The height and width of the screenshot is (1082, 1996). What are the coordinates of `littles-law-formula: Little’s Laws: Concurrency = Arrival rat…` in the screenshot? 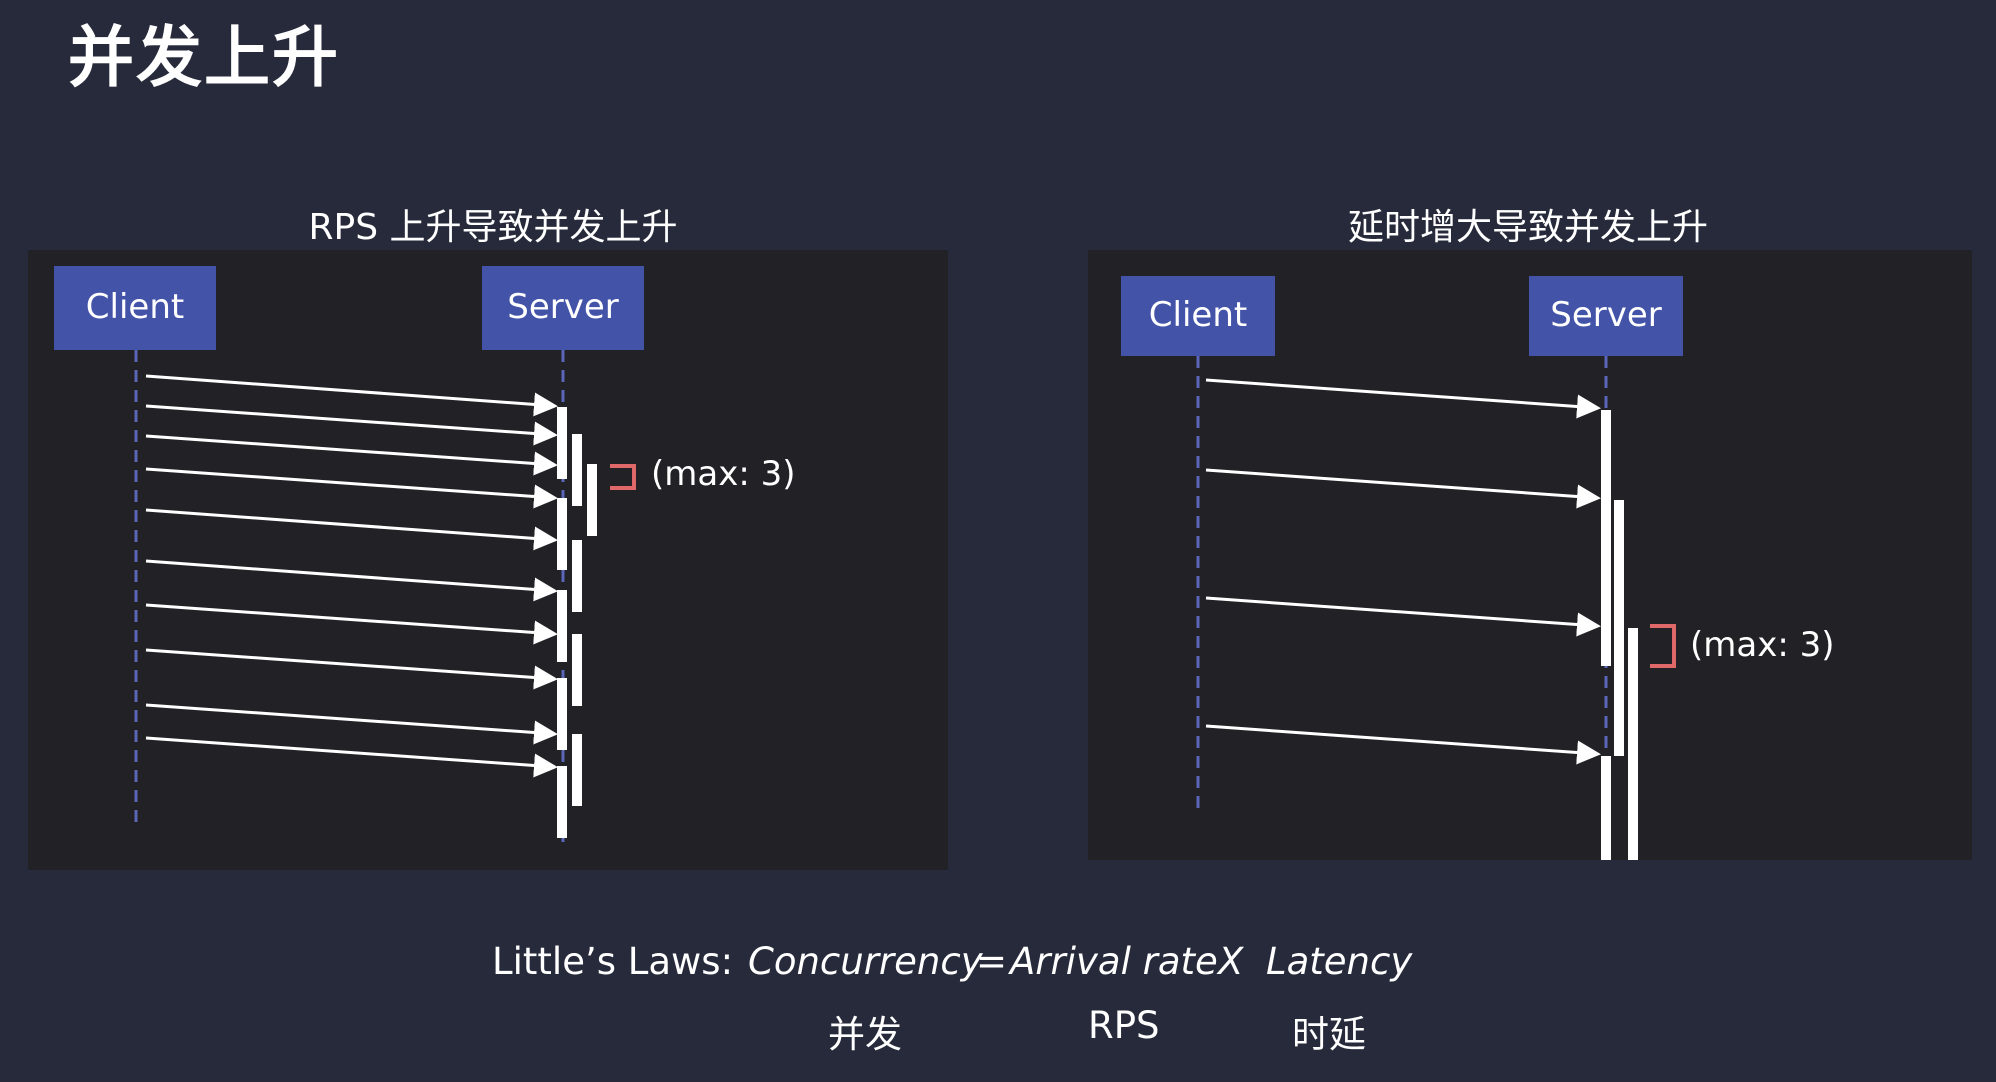 It's located at (998, 970).